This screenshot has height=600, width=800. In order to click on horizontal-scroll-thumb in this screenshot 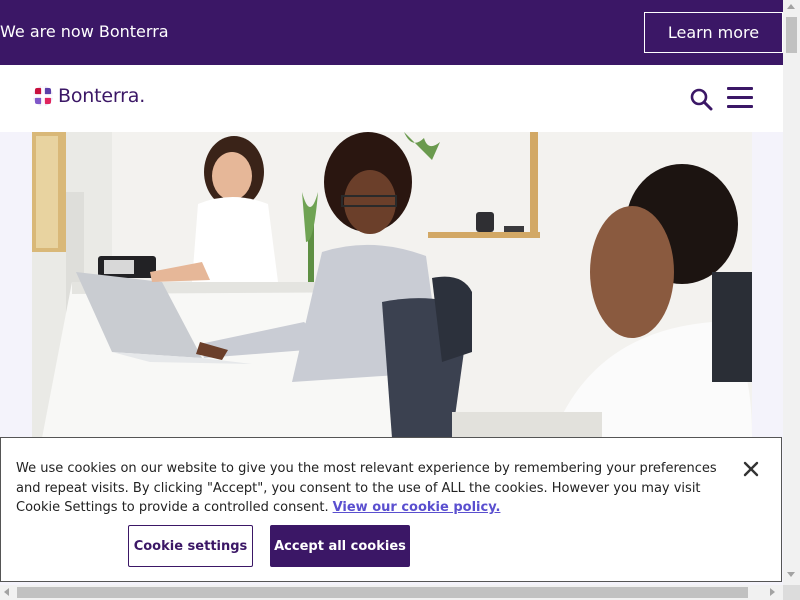, I will do `click(382, 592)`.